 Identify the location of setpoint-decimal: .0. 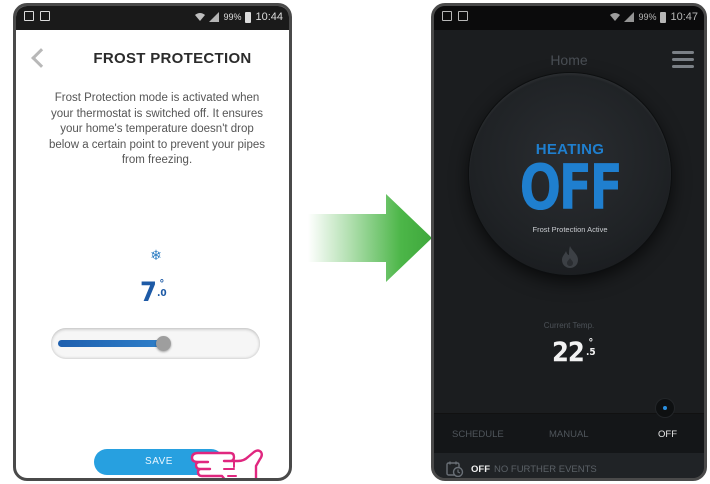
(162, 293).